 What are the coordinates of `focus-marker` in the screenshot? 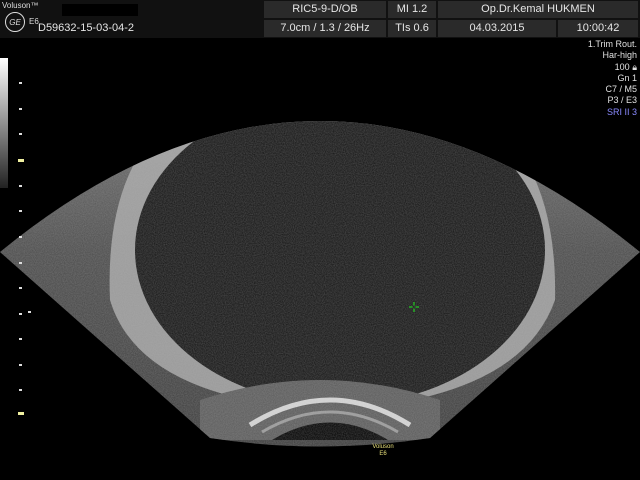 It's located at (29, 312).